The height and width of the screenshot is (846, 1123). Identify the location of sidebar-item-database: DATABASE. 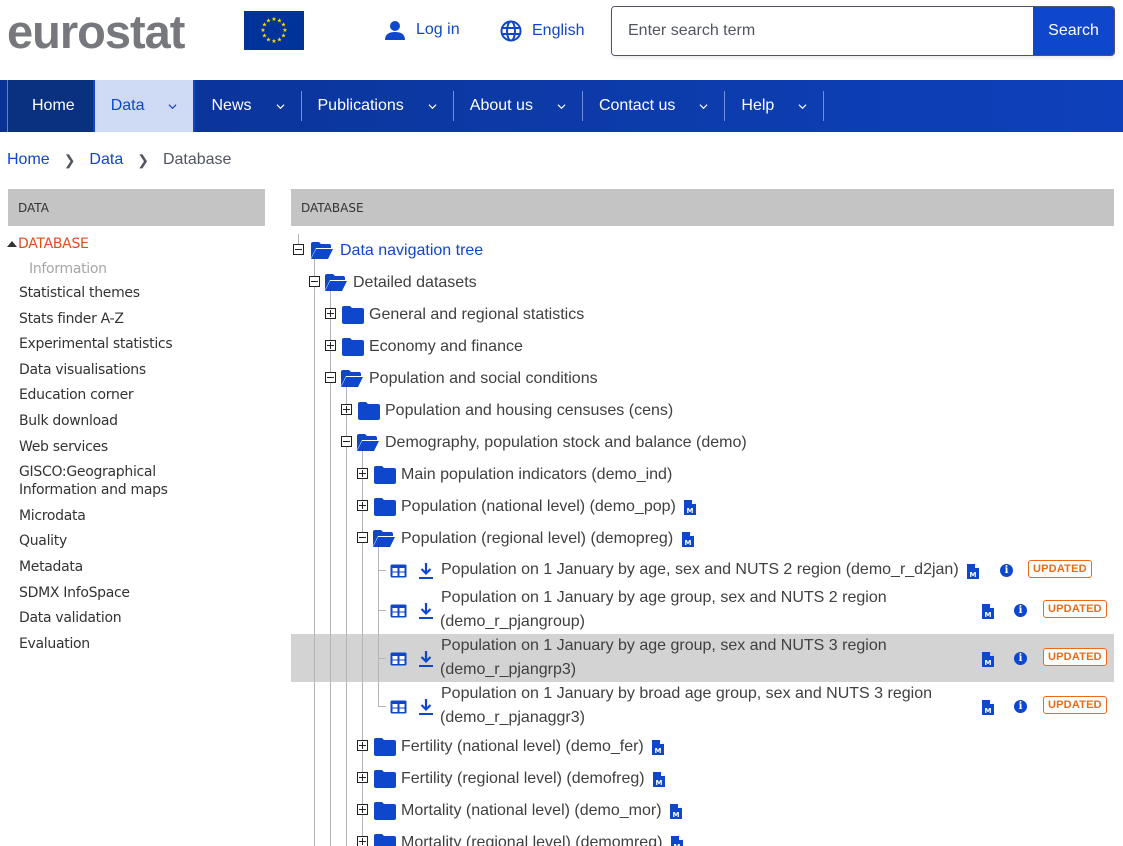
(136, 244).